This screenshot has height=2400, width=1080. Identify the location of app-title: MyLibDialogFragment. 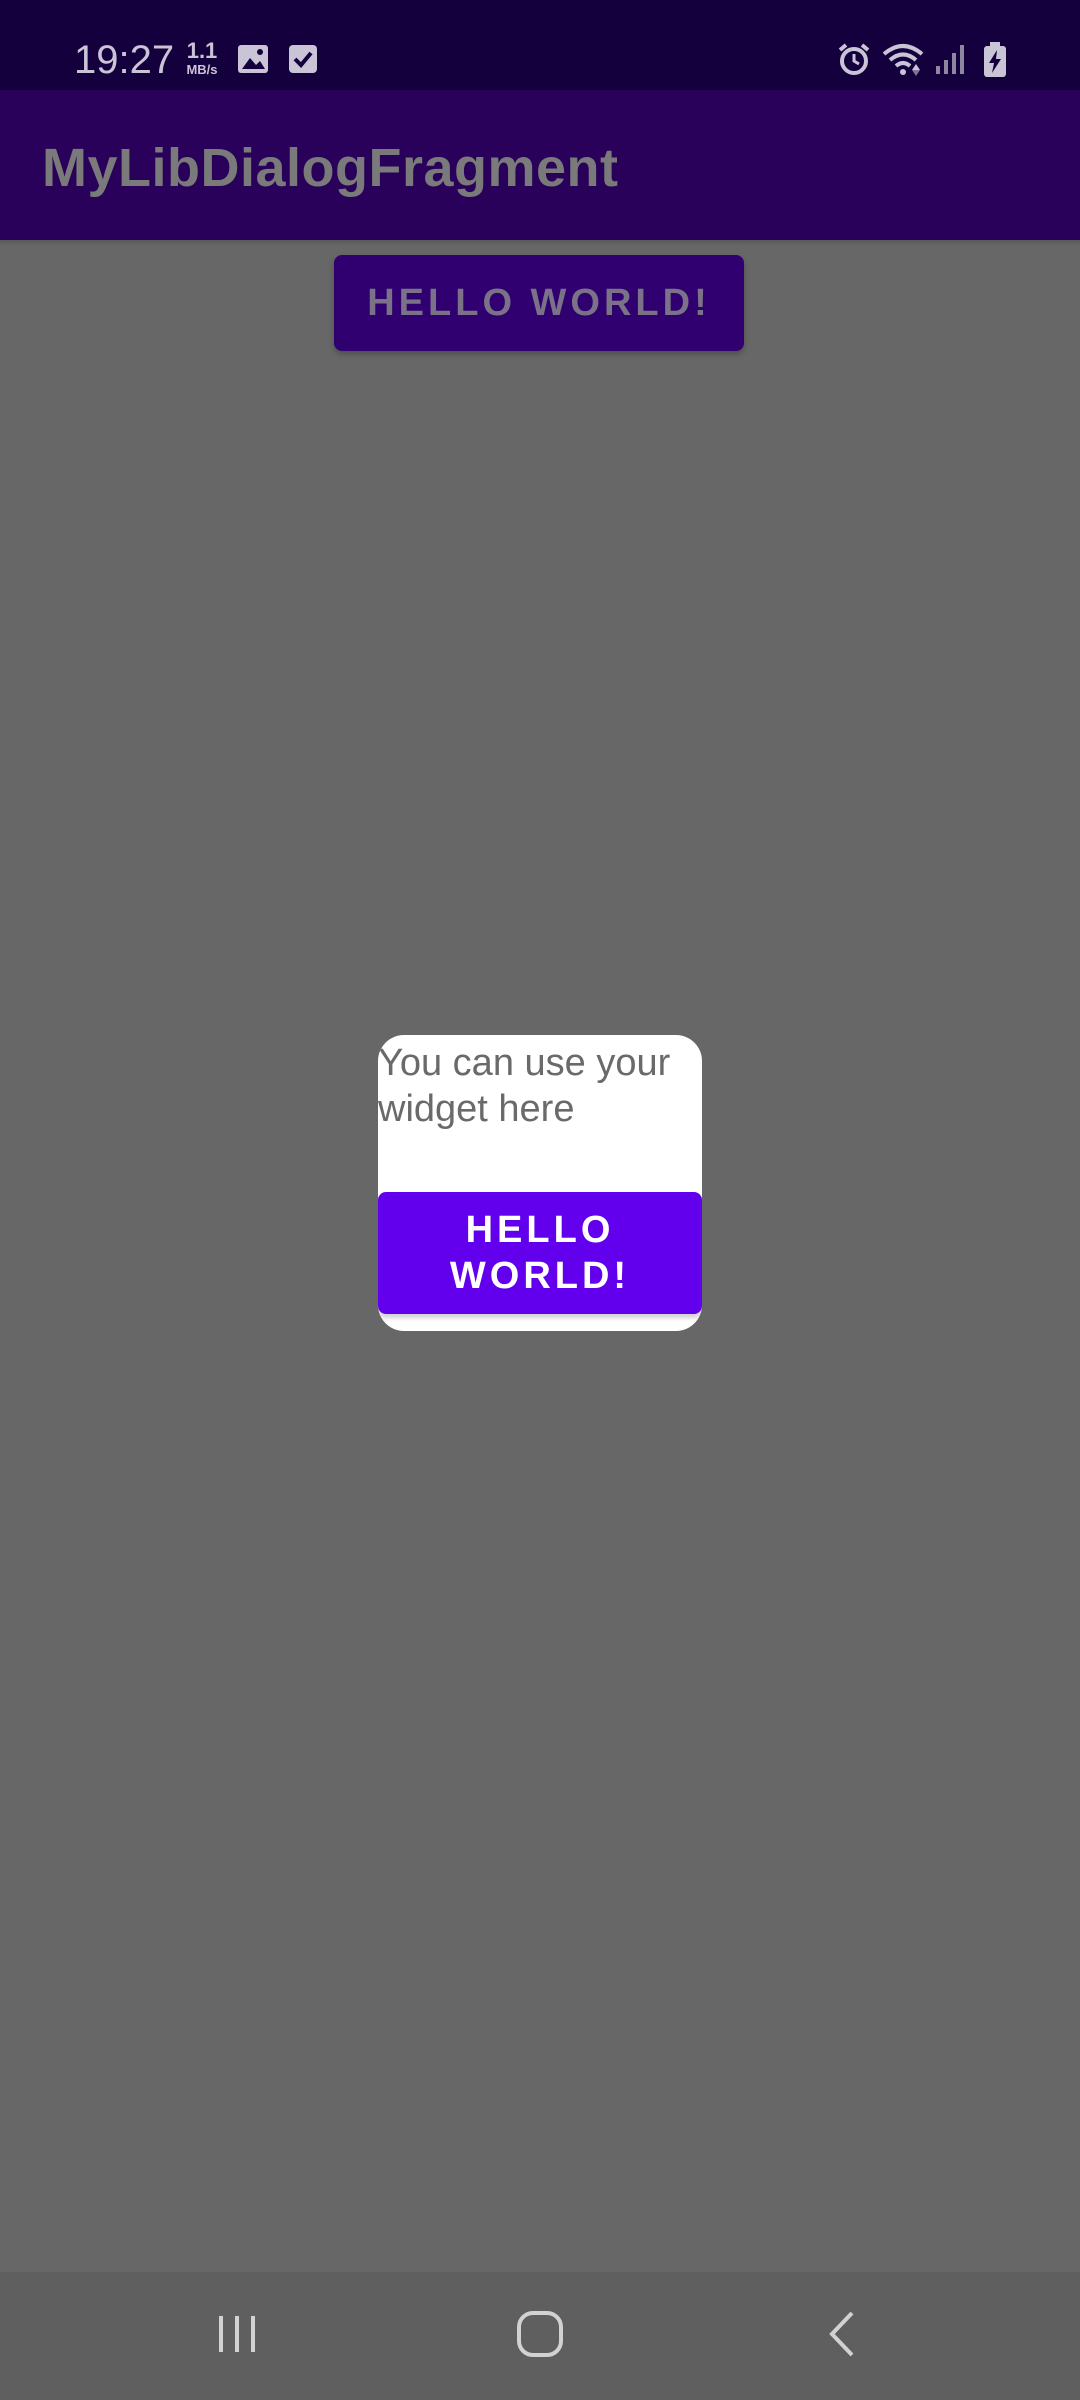
(330, 168).